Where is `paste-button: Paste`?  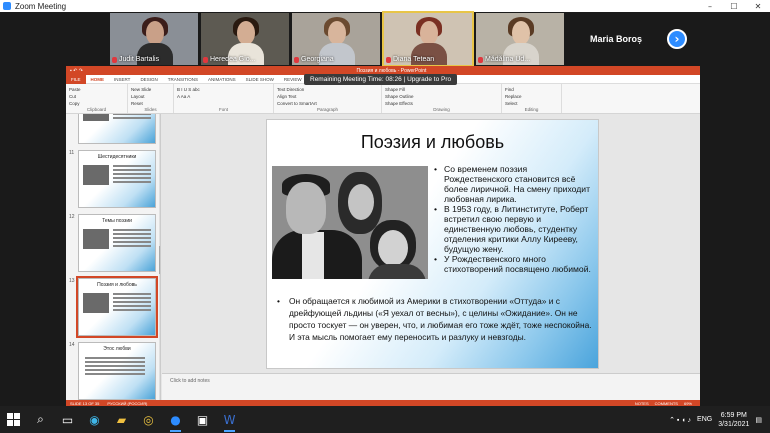
paste-button: Paste is located at coordinates (96, 89).